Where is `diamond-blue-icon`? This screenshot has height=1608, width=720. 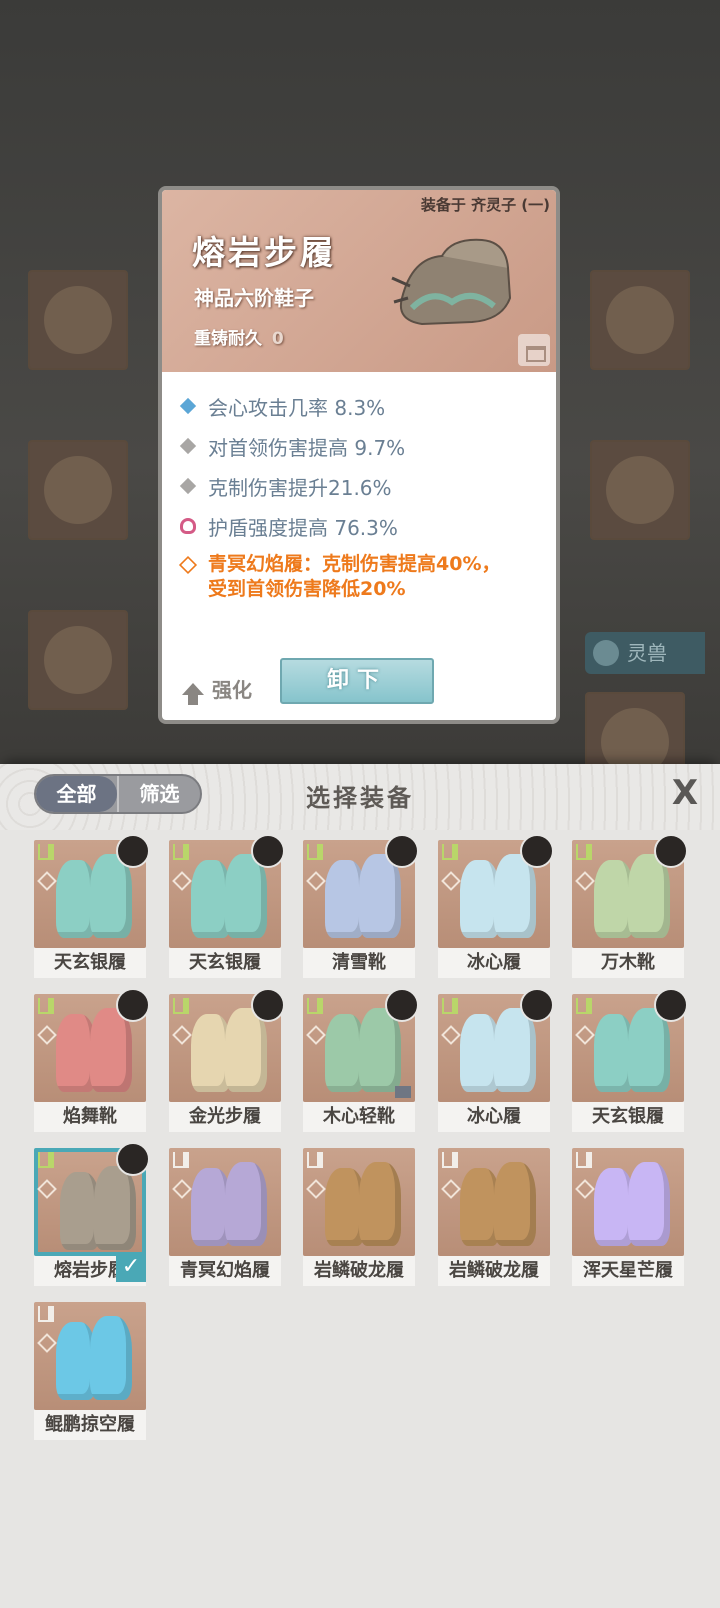
diamond-blue-icon is located at coordinates (188, 406).